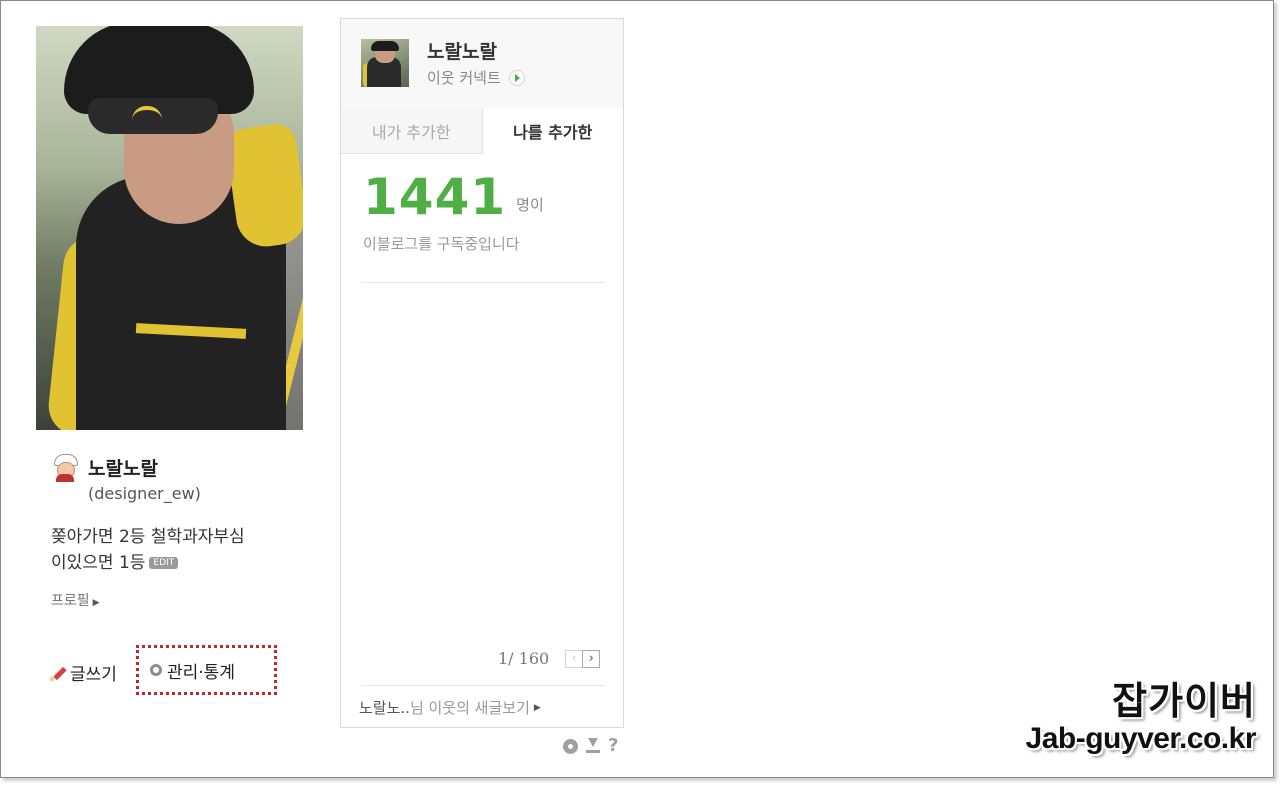 The width and height of the screenshot is (1280, 785). What do you see at coordinates (462, 50) in the screenshot?
I see `widget-blog-name: 노랄노랄` at bounding box center [462, 50].